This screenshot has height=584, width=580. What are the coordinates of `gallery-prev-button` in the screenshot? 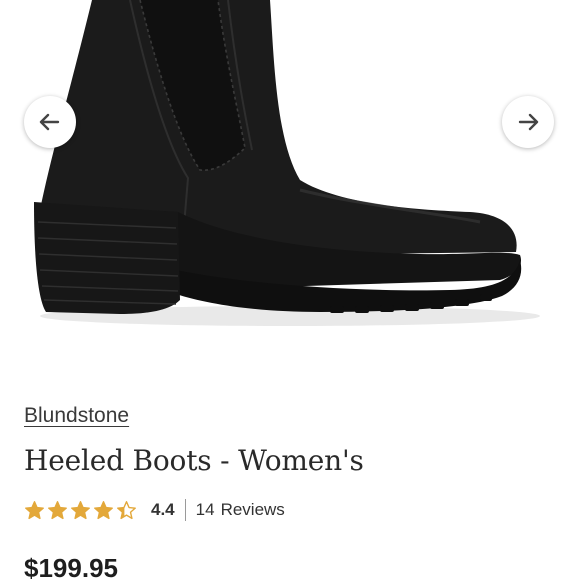 It's located at (50, 122).